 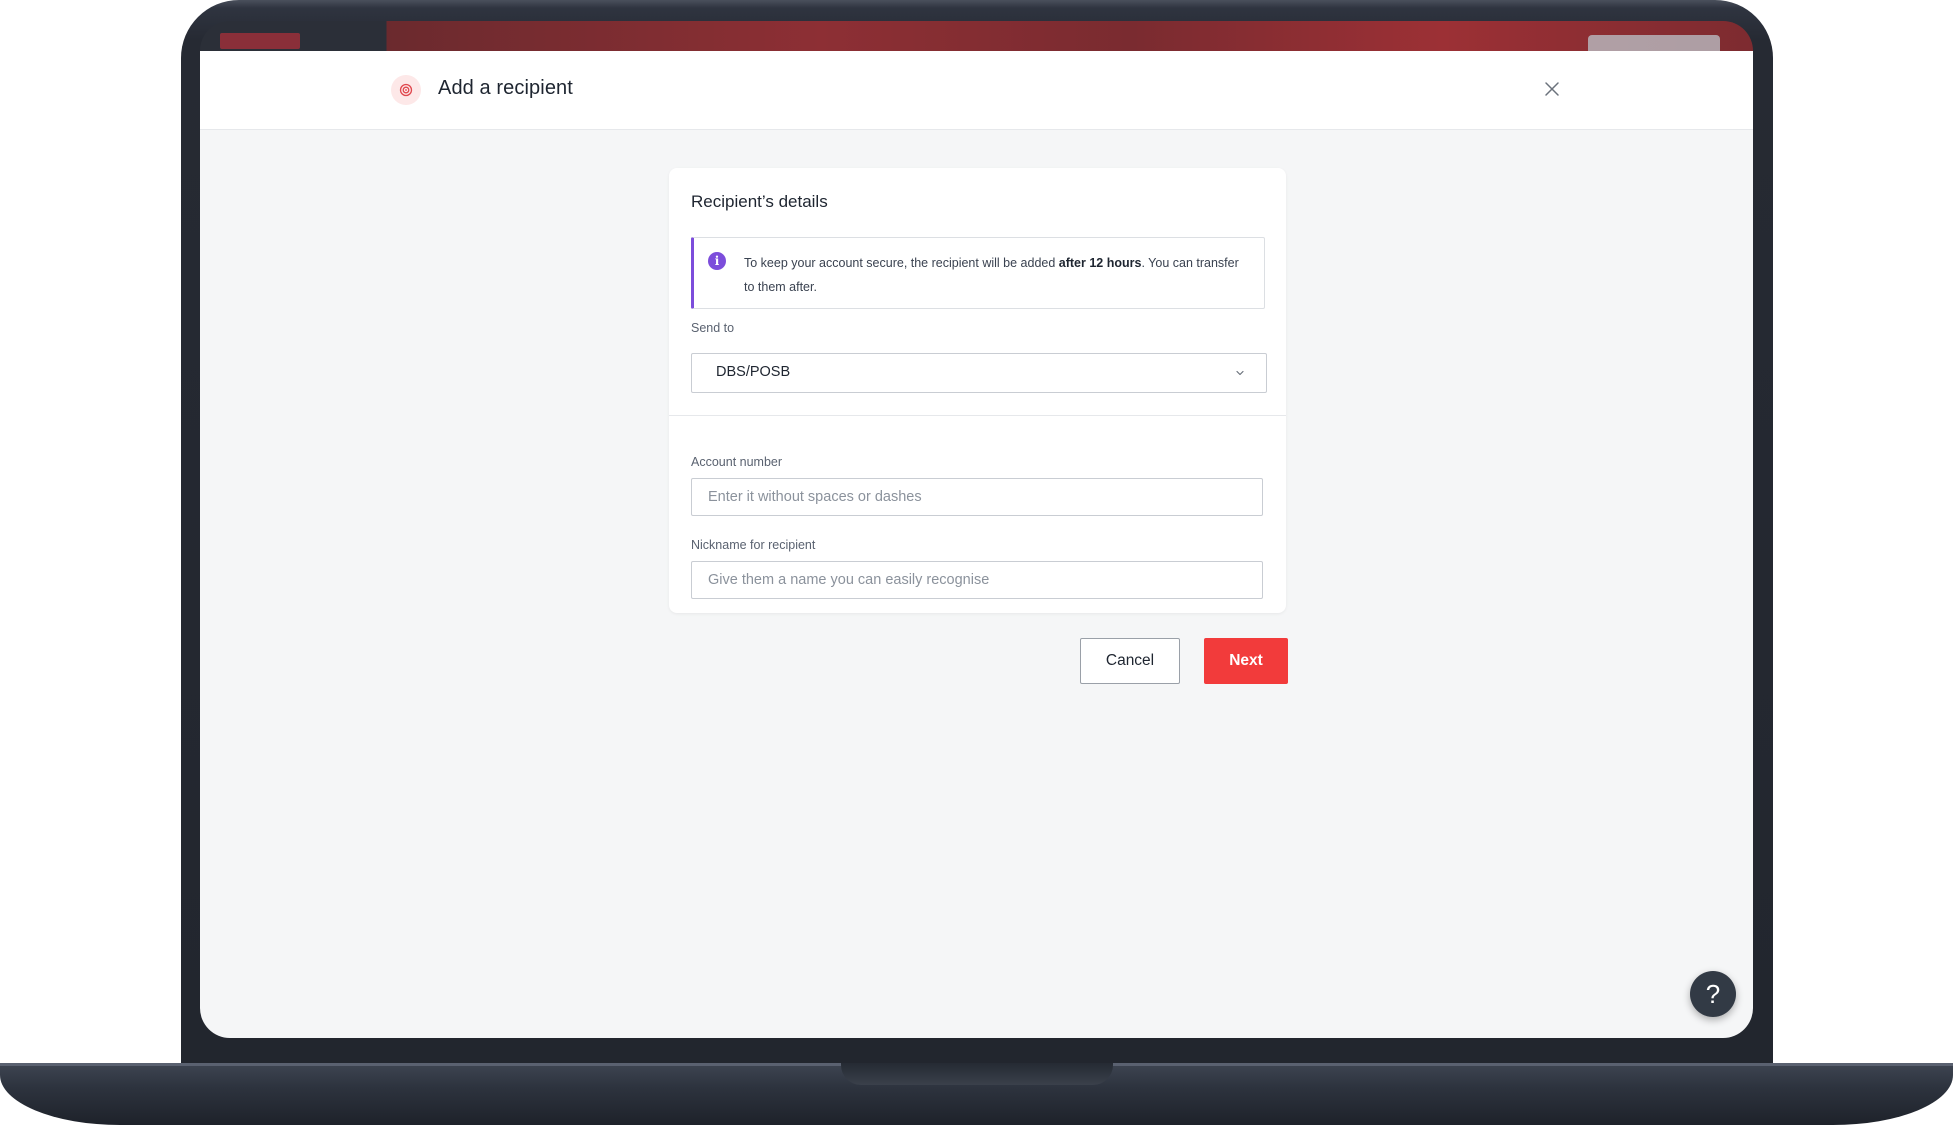 I want to click on laptop-hinge-notch, so click(x=977, y=1074).